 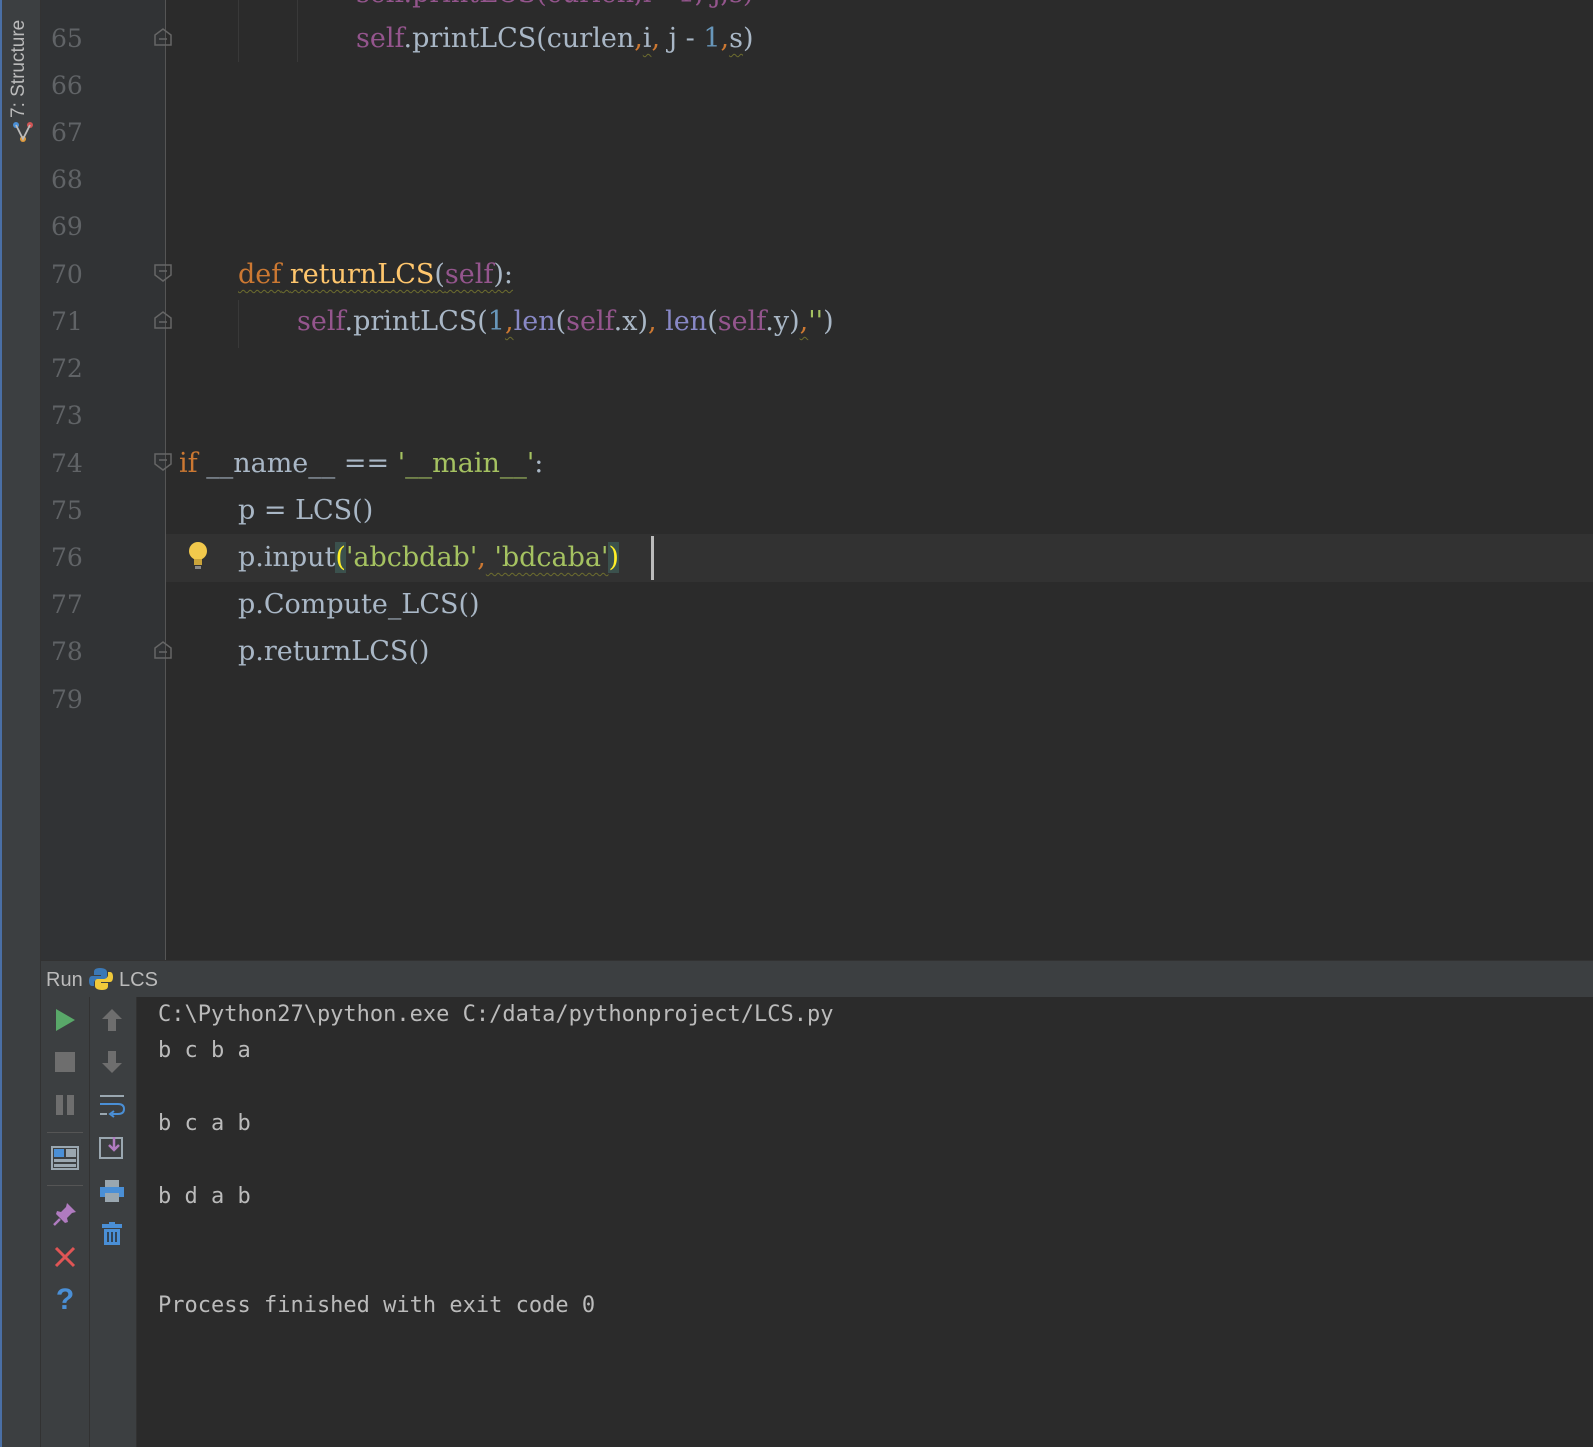 What do you see at coordinates (879, 558) in the screenshot?
I see `code-line-76: p.input('abcbdab', 'bdcaba')` at bounding box center [879, 558].